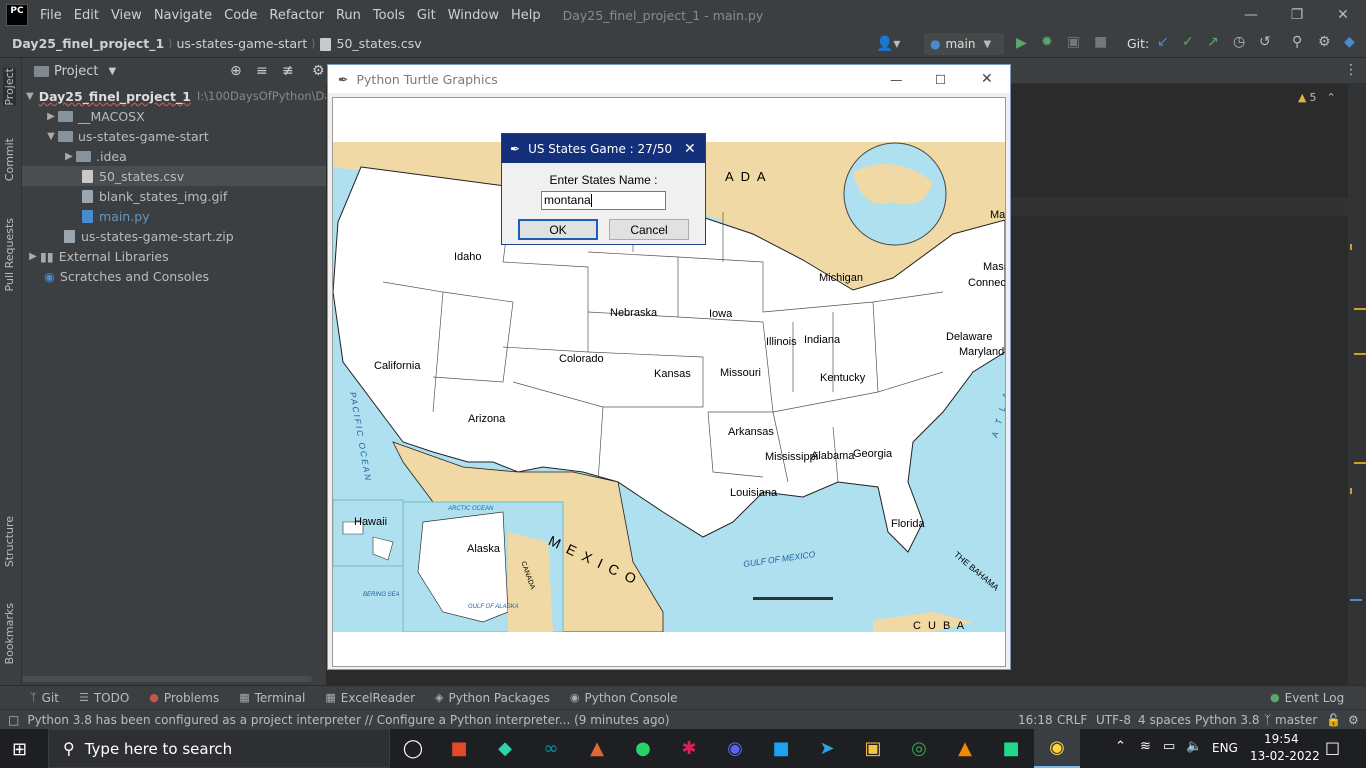 The height and width of the screenshot is (768, 1366). I want to click on tab-commit: Commit, so click(9, 159).